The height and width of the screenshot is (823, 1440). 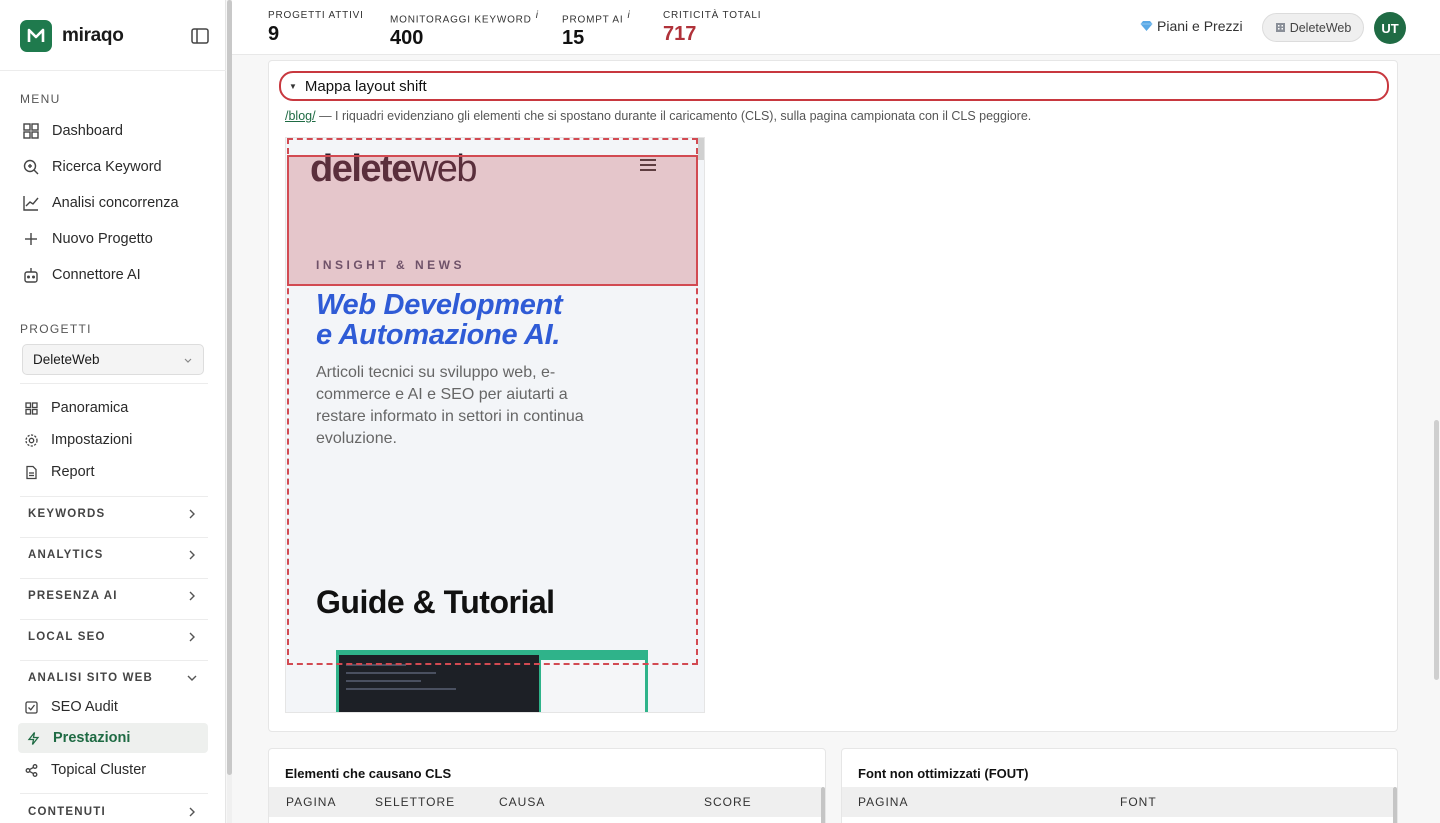 I want to click on nav-item-label: SEO Audit, so click(x=84, y=707).